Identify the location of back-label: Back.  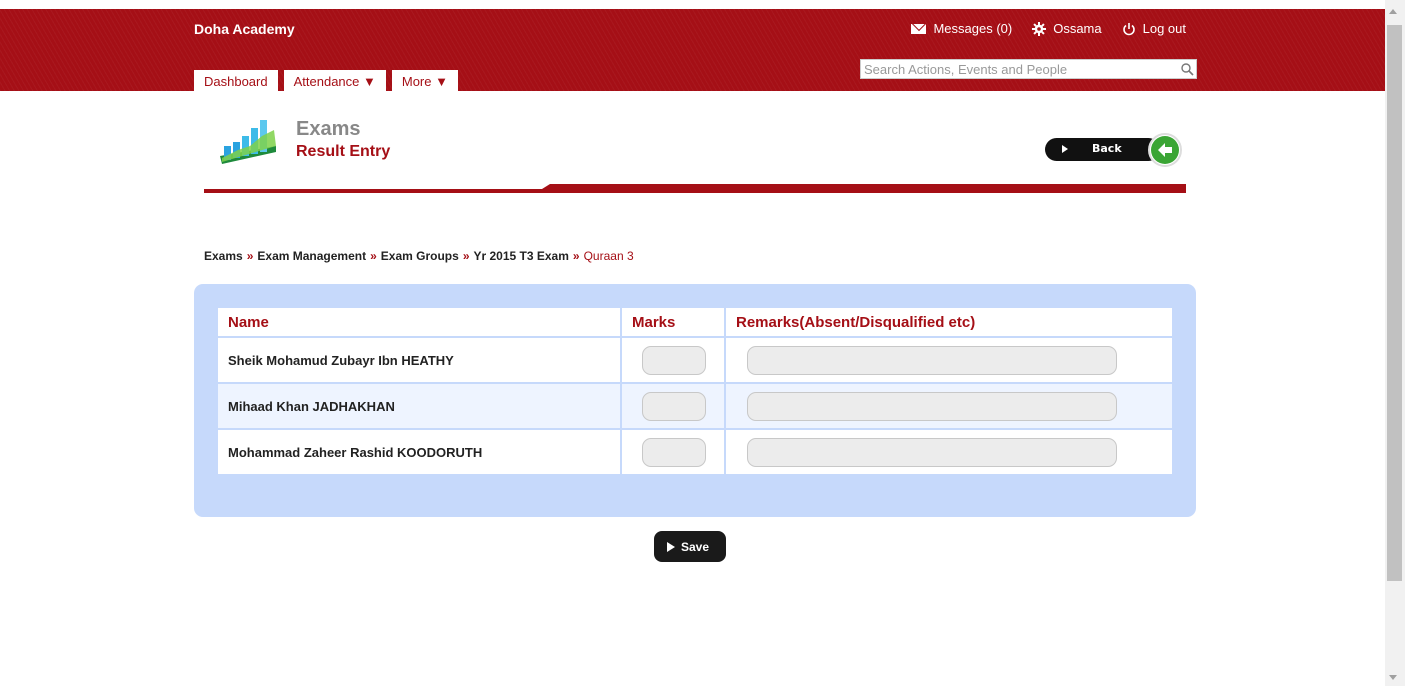
(1107, 148).